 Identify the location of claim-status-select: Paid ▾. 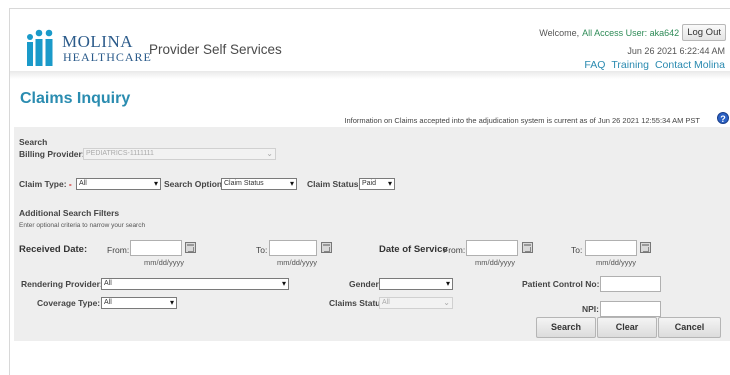
(377, 184).